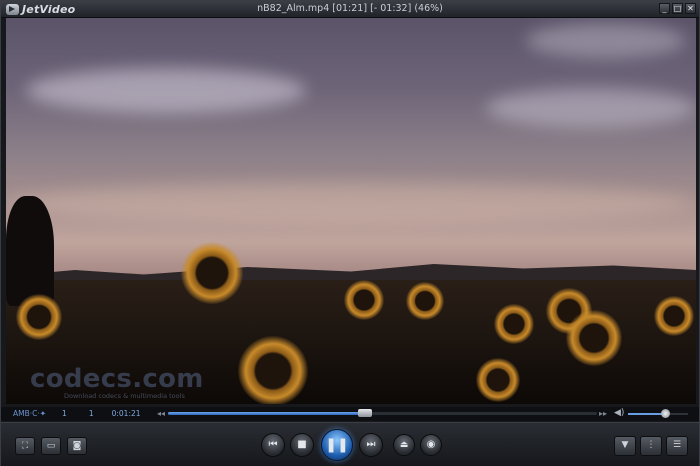  Describe the element at coordinates (30, 251) in the screenshot. I see `tree-silhouette` at that location.